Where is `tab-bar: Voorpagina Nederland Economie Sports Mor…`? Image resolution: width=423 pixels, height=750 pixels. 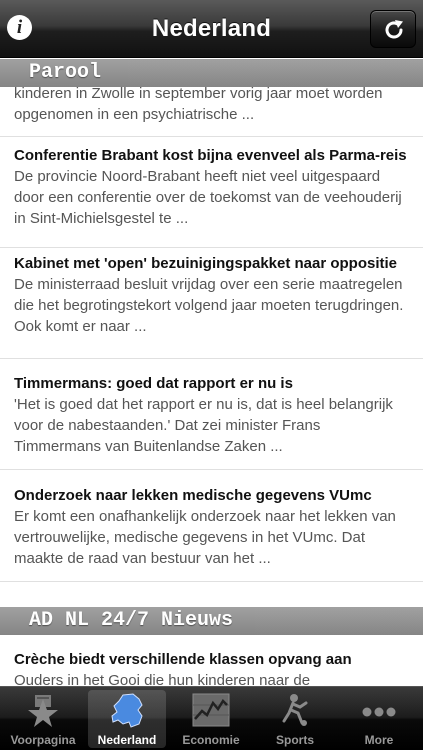 tab-bar: Voorpagina Nederland Economie Sports Mor… is located at coordinates (211, 718).